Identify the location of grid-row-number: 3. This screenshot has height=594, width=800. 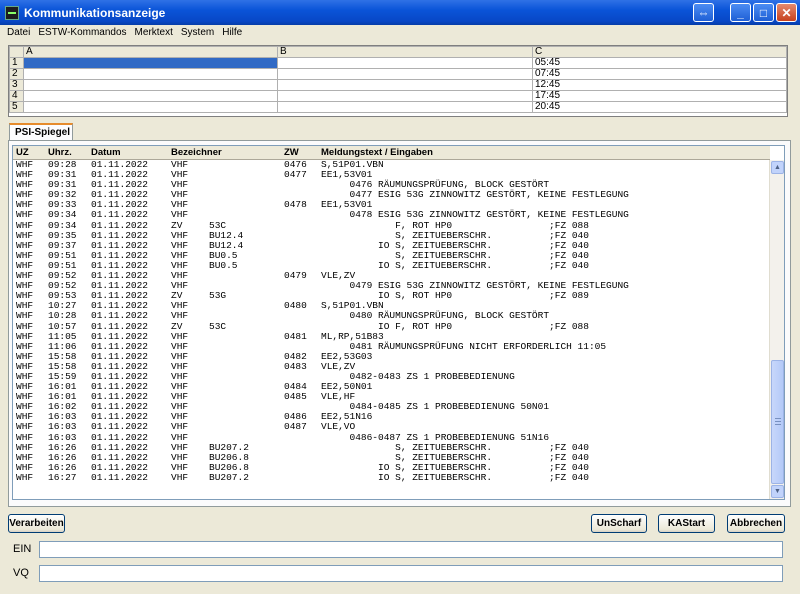
(16, 85).